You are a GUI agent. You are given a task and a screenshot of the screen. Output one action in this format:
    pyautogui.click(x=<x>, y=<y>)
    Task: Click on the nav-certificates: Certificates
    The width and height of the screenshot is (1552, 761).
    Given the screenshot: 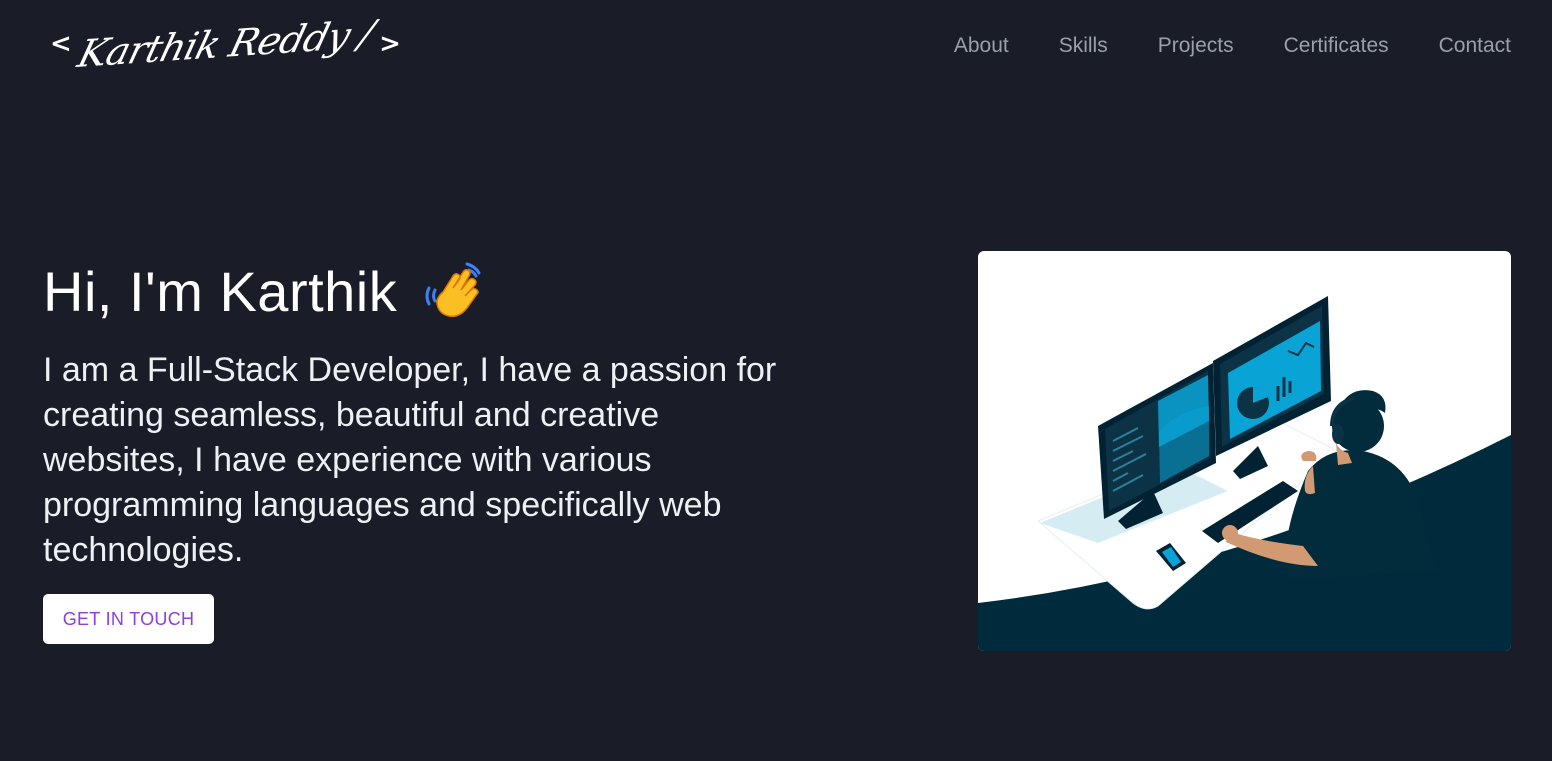 What is the action you would take?
    pyautogui.click(x=1336, y=46)
    